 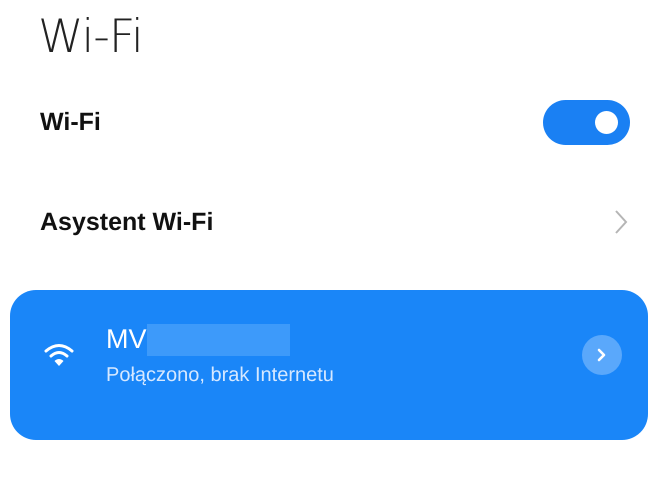 What do you see at coordinates (220, 375) in the screenshot?
I see `network-status: Połączono, brak Internetu` at bounding box center [220, 375].